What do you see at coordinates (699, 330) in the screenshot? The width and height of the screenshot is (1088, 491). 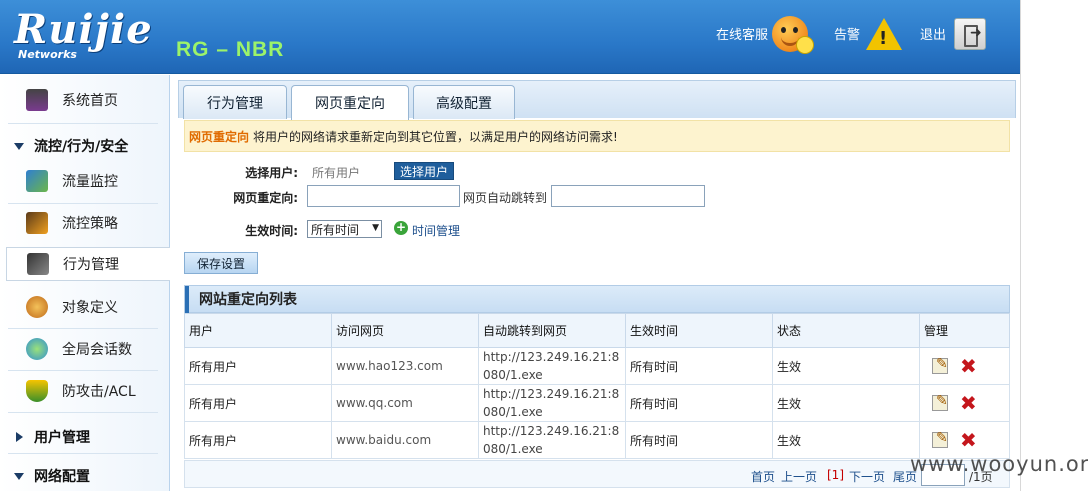 I see `column-header-effective-time: 生效时间` at bounding box center [699, 330].